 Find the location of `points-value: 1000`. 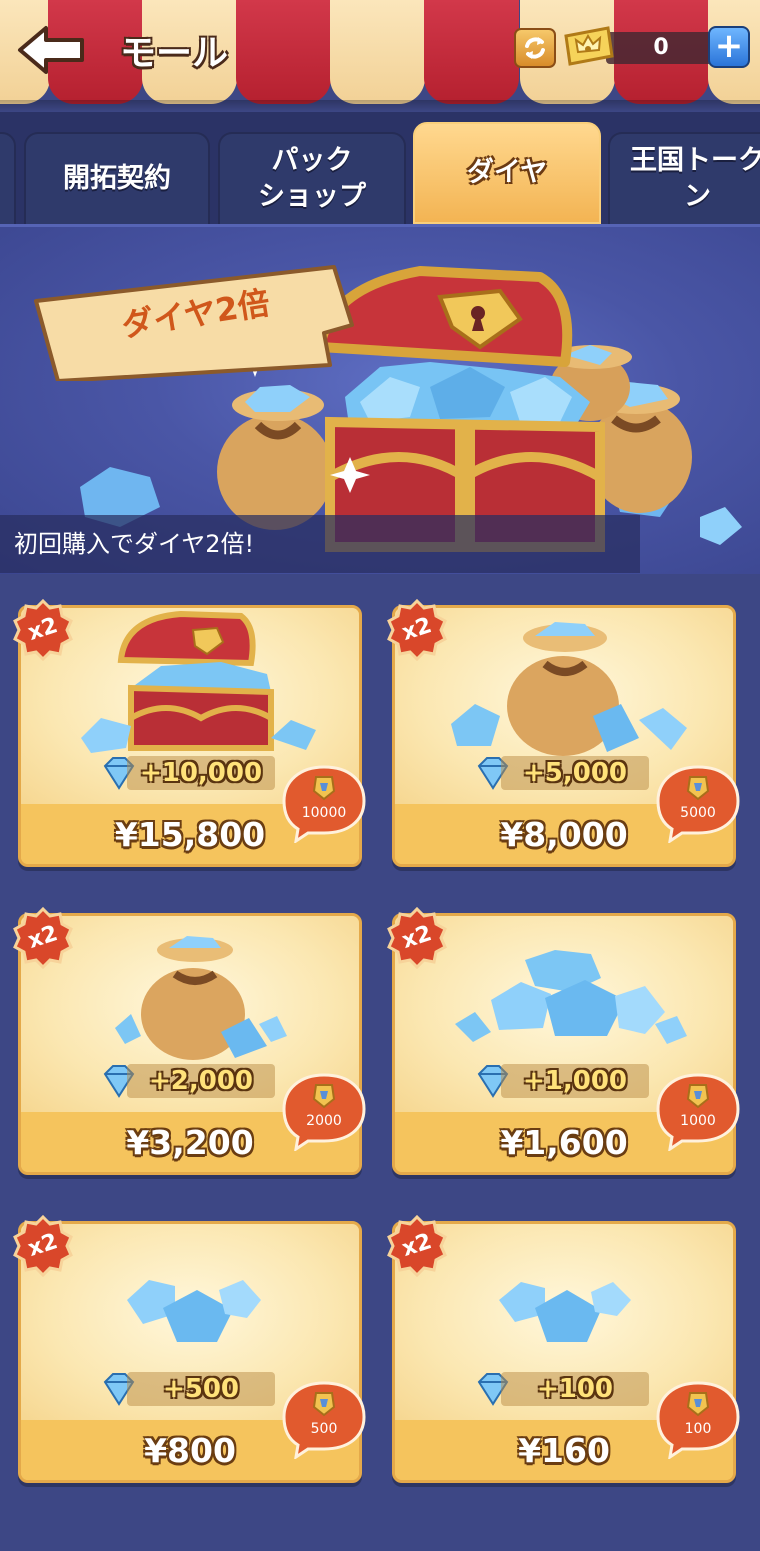

points-value: 1000 is located at coordinates (698, 1121).